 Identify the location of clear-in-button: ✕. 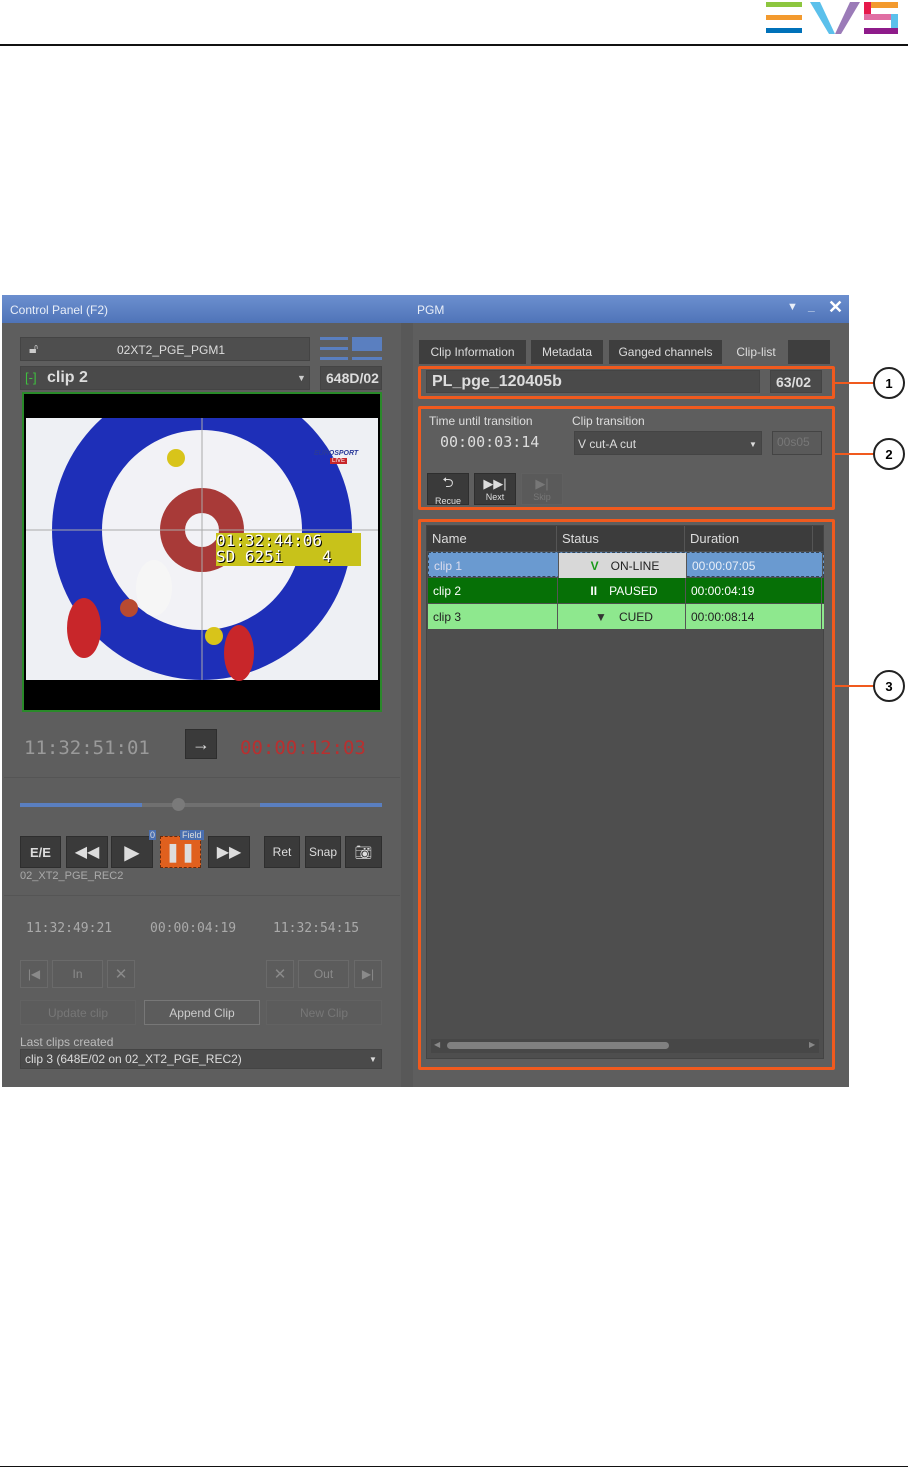
(121, 974).